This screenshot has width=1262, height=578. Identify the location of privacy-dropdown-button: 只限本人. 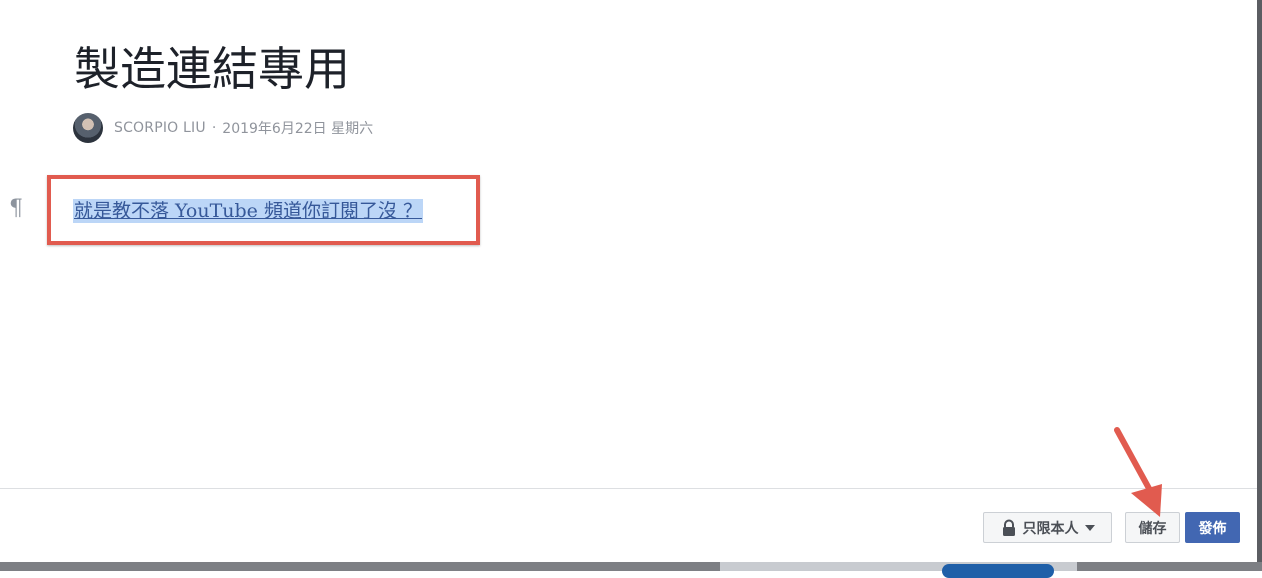
(1047, 527).